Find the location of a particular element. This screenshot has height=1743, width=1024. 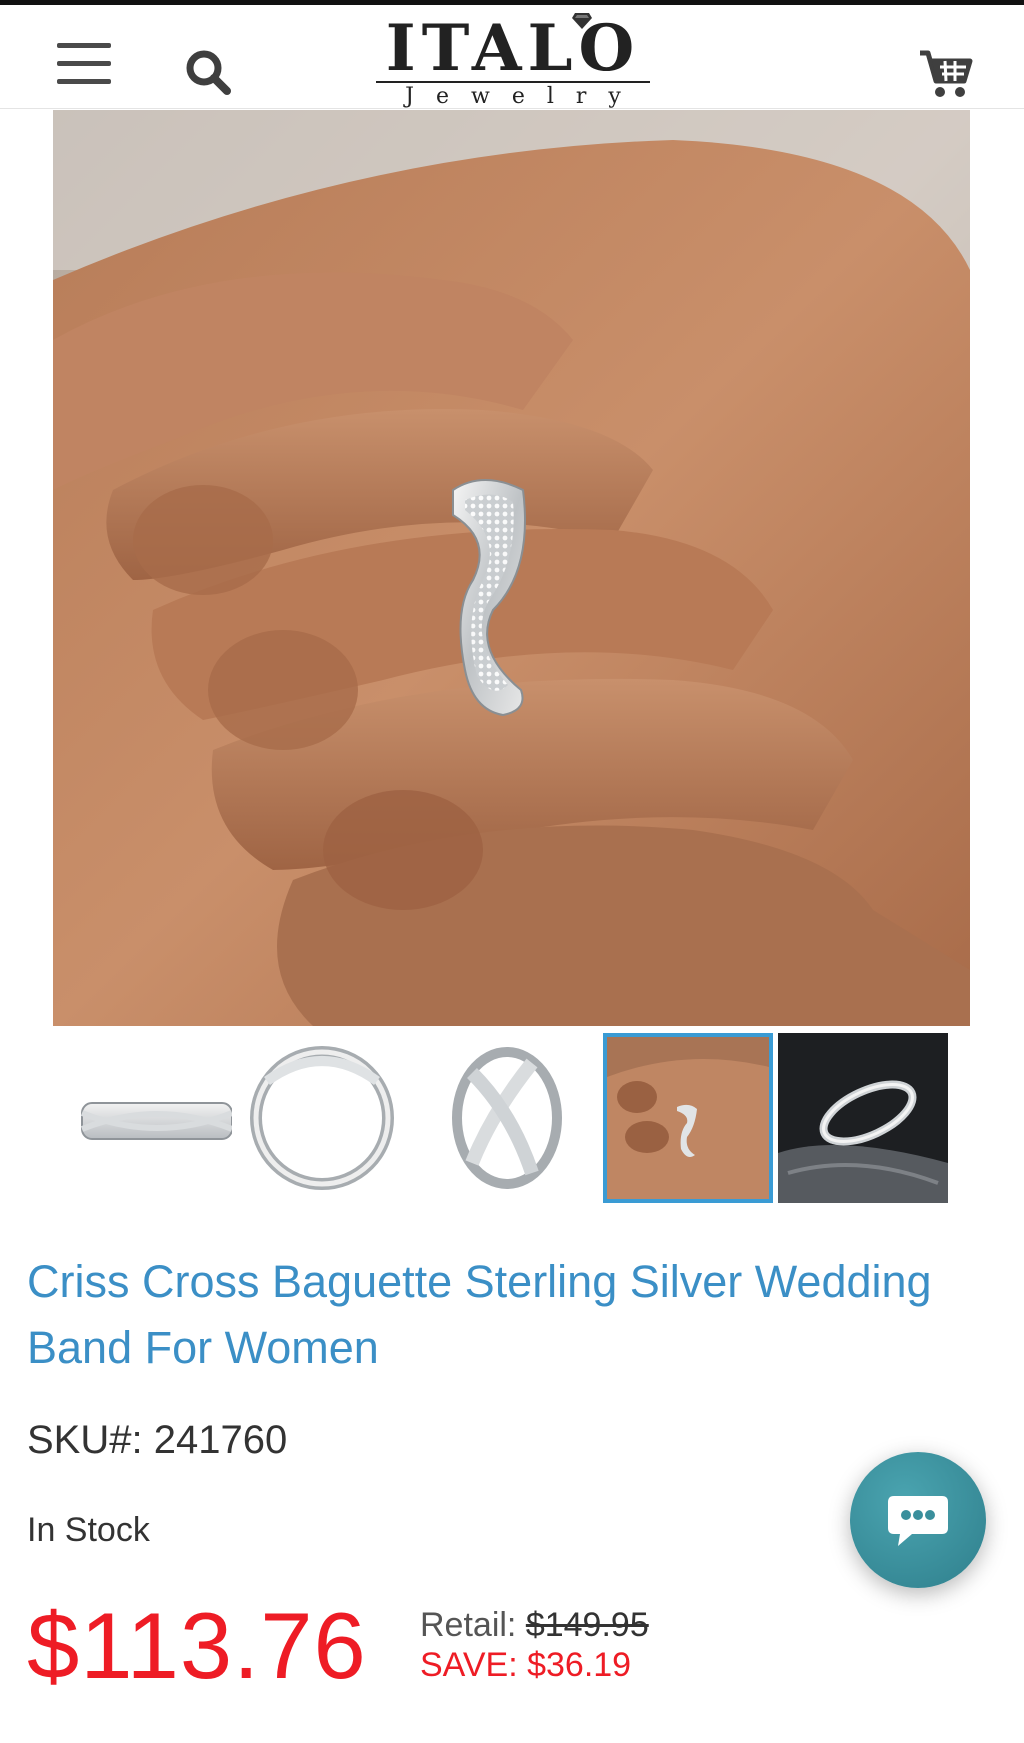

product-sku: SKU#: 241760 is located at coordinates (157, 1440).